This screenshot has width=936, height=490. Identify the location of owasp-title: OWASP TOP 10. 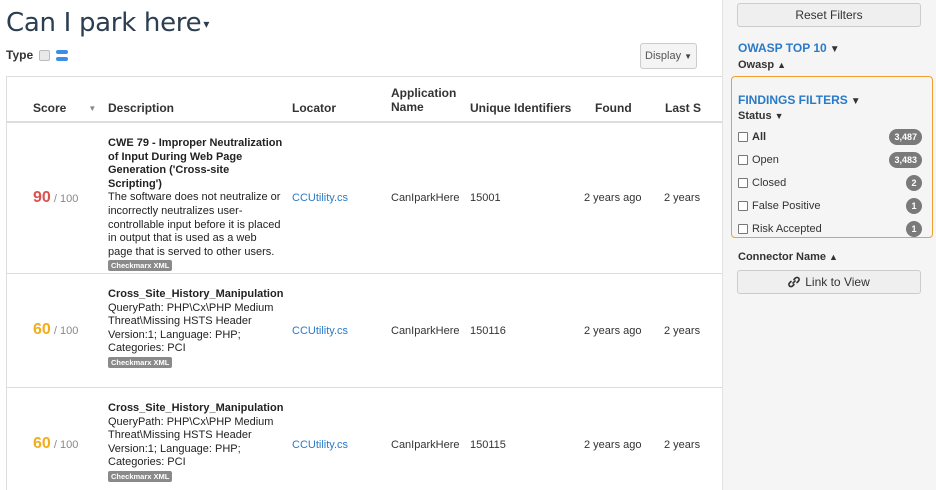
(782, 48).